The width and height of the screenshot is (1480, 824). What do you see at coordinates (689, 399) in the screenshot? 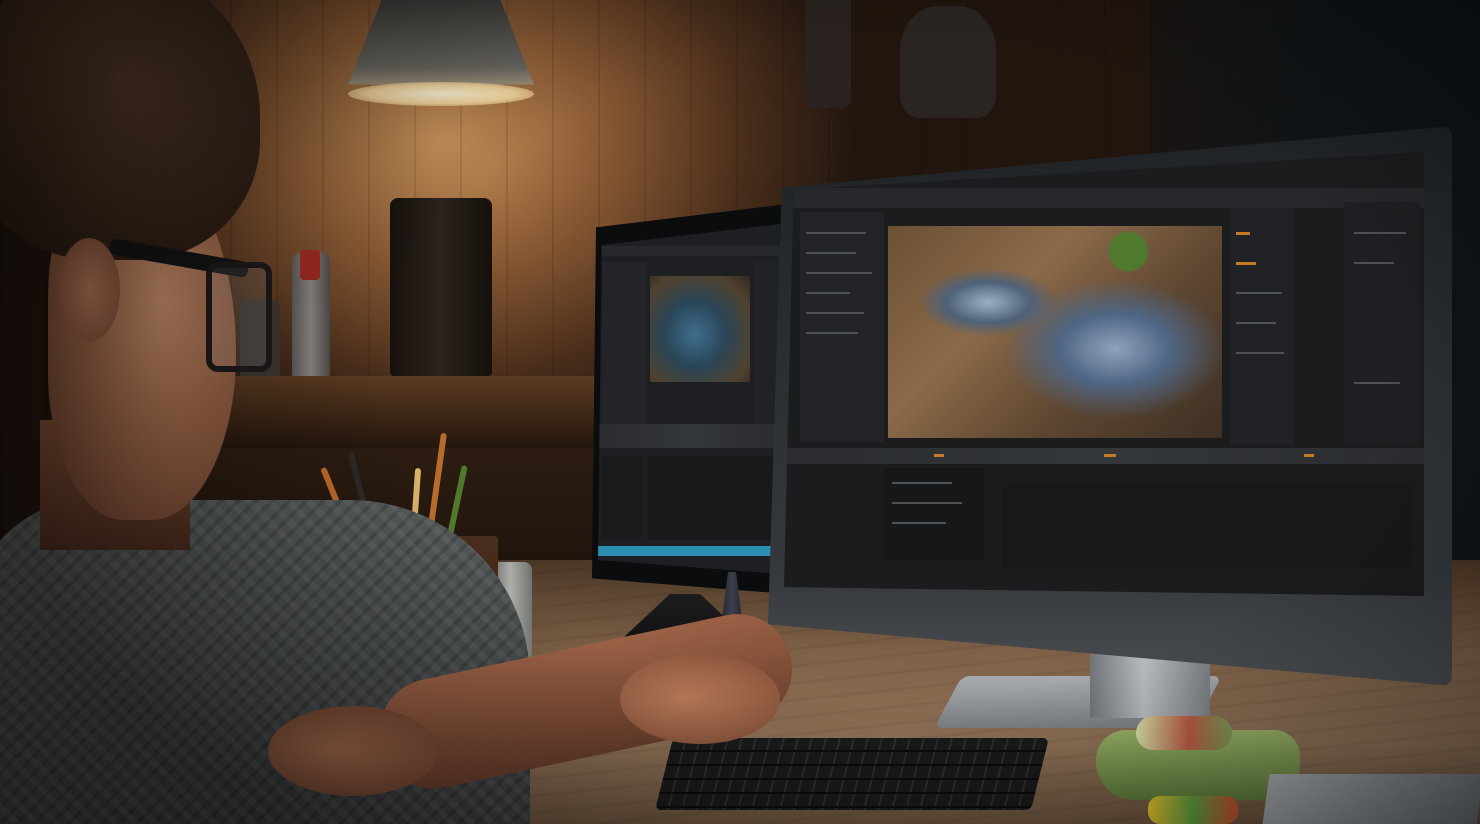
I see `secondary-screen` at bounding box center [689, 399].